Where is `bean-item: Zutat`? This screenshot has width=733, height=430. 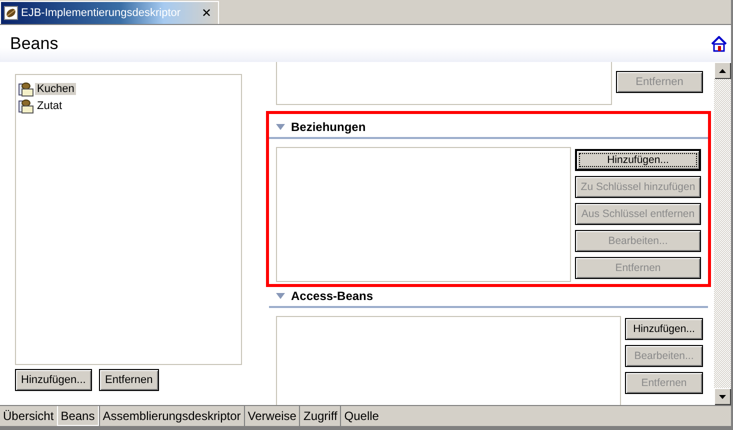 bean-item: Zutat is located at coordinates (49, 106).